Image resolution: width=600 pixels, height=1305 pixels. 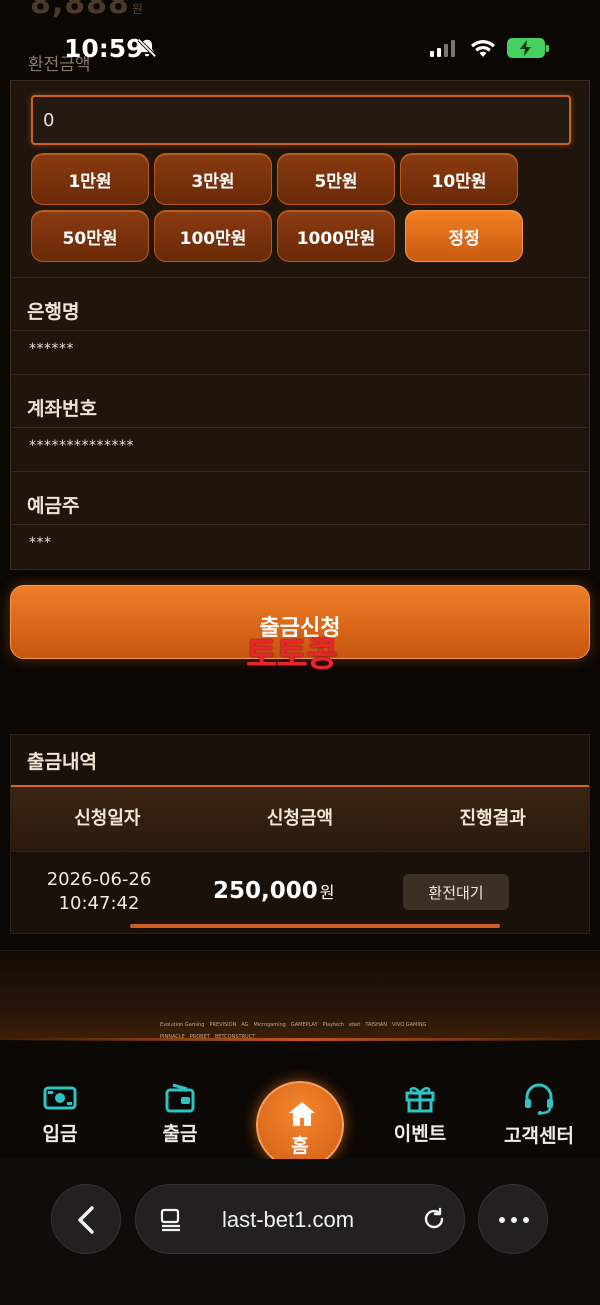 What do you see at coordinates (53, 312) in the screenshot?
I see `bank-name-label: 은행명` at bounding box center [53, 312].